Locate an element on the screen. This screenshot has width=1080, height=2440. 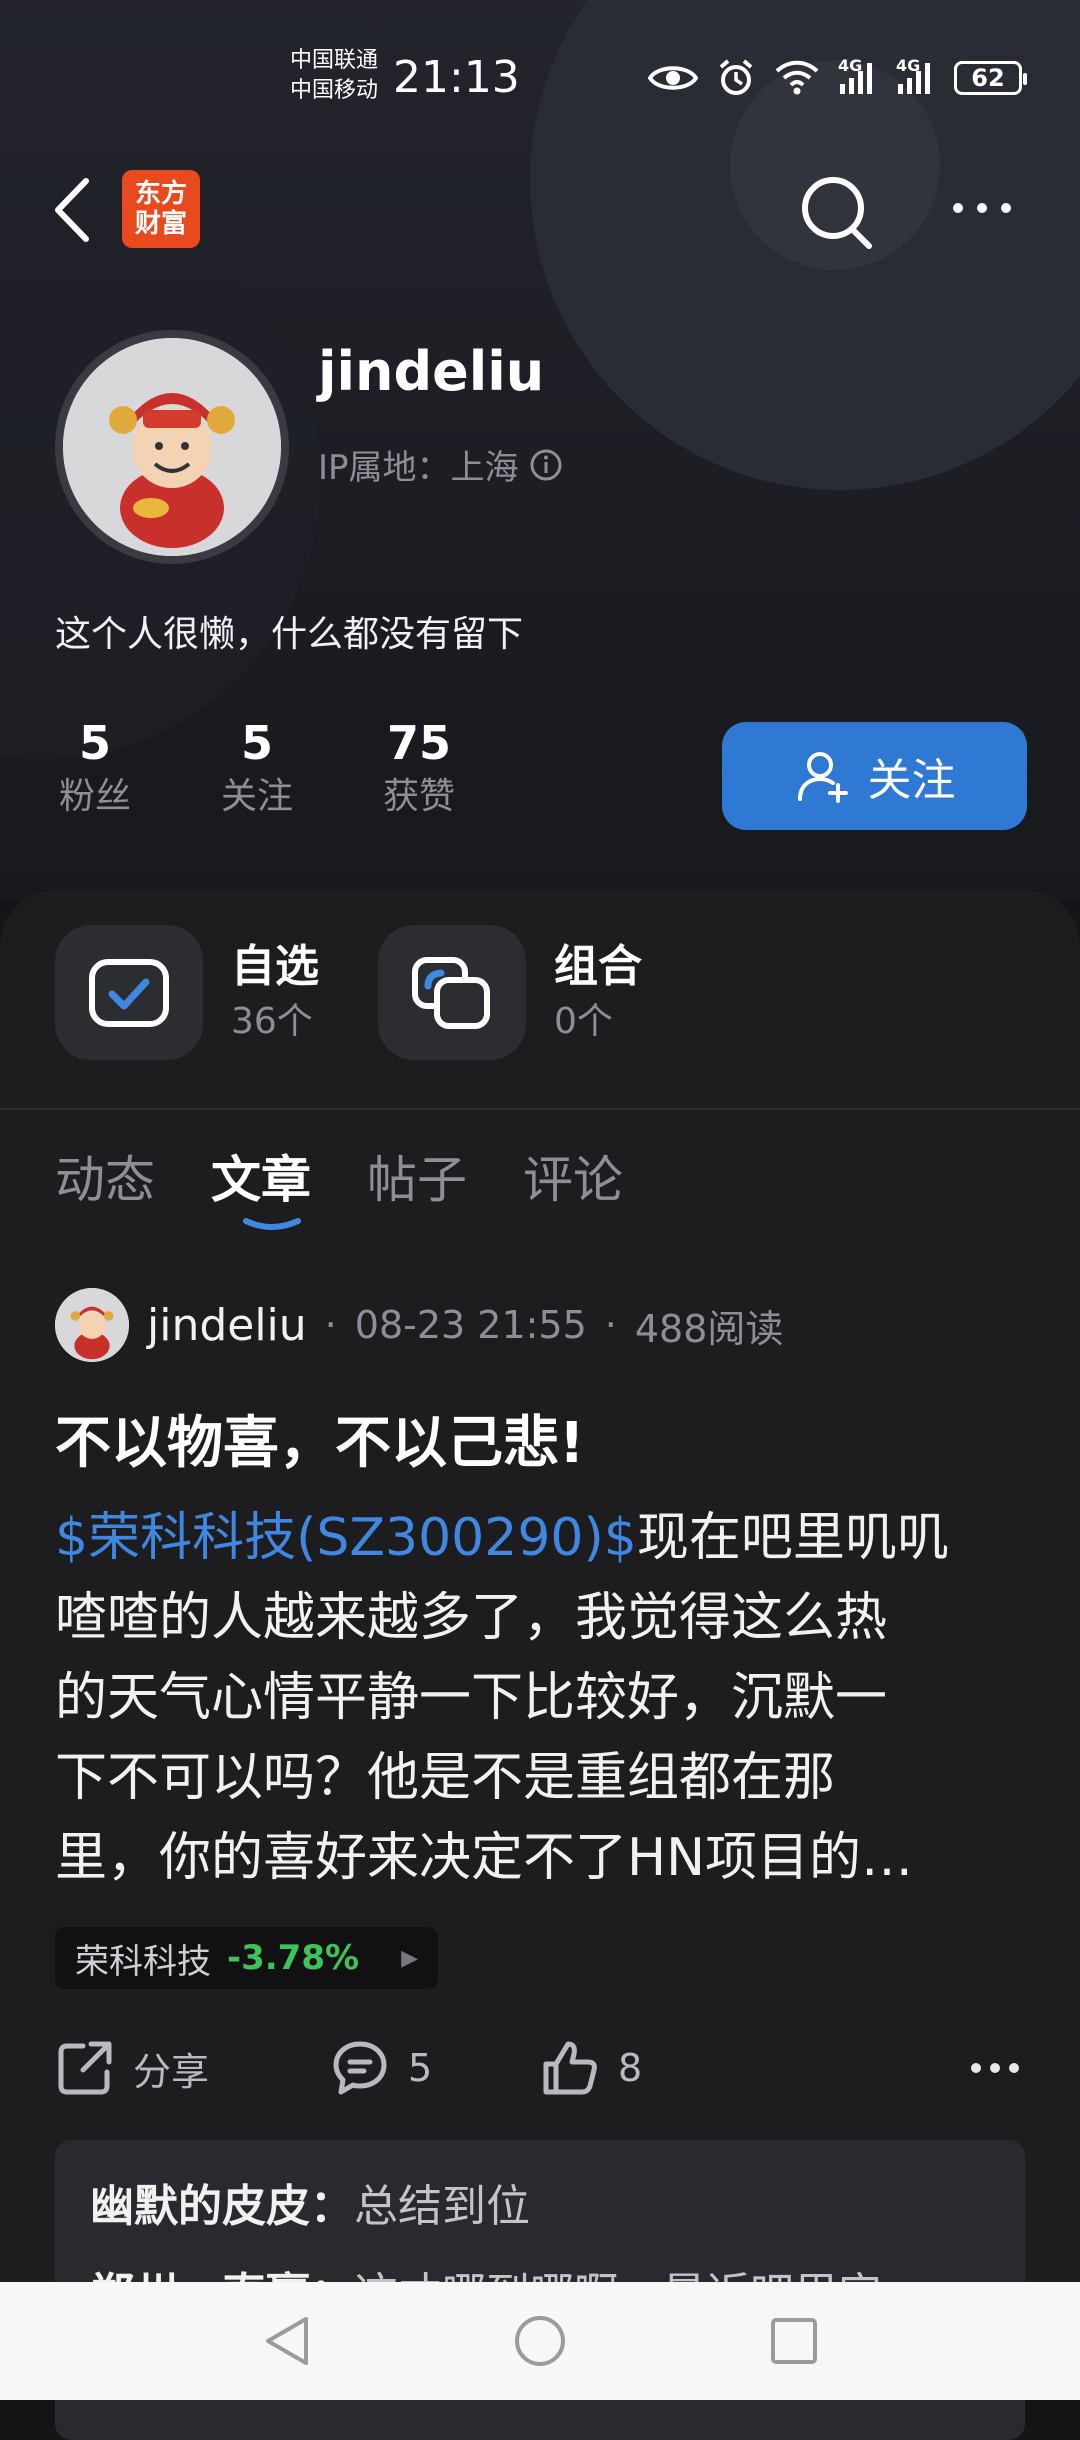
stock-name: 荣科科技 is located at coordinates (143, 1961).